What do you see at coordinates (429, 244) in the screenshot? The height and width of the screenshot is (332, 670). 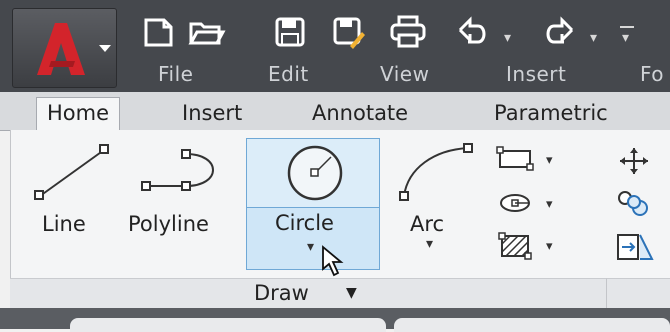 I see `arc-dropdown-icon: ▾` at bounding box center [429, 244].